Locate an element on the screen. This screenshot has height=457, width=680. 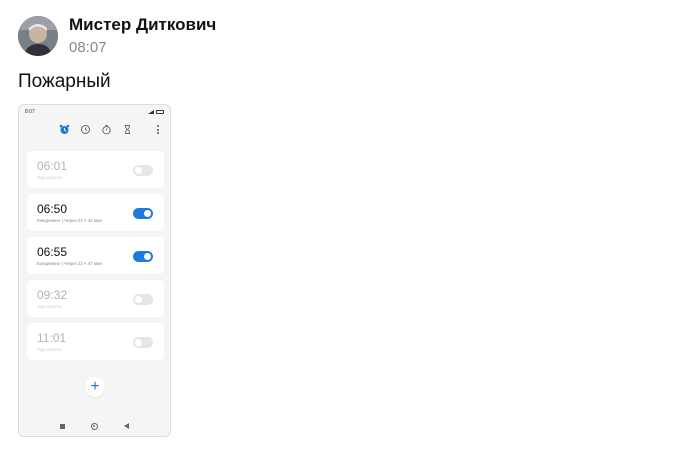
alarm-time: 06:50 is located at coordinates (52, 209).